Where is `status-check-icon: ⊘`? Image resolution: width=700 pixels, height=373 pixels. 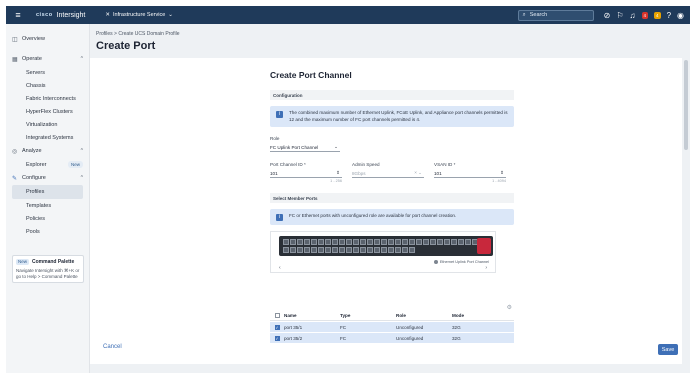
status-check-icon: ⊘ is located at coordinates (607, 15).